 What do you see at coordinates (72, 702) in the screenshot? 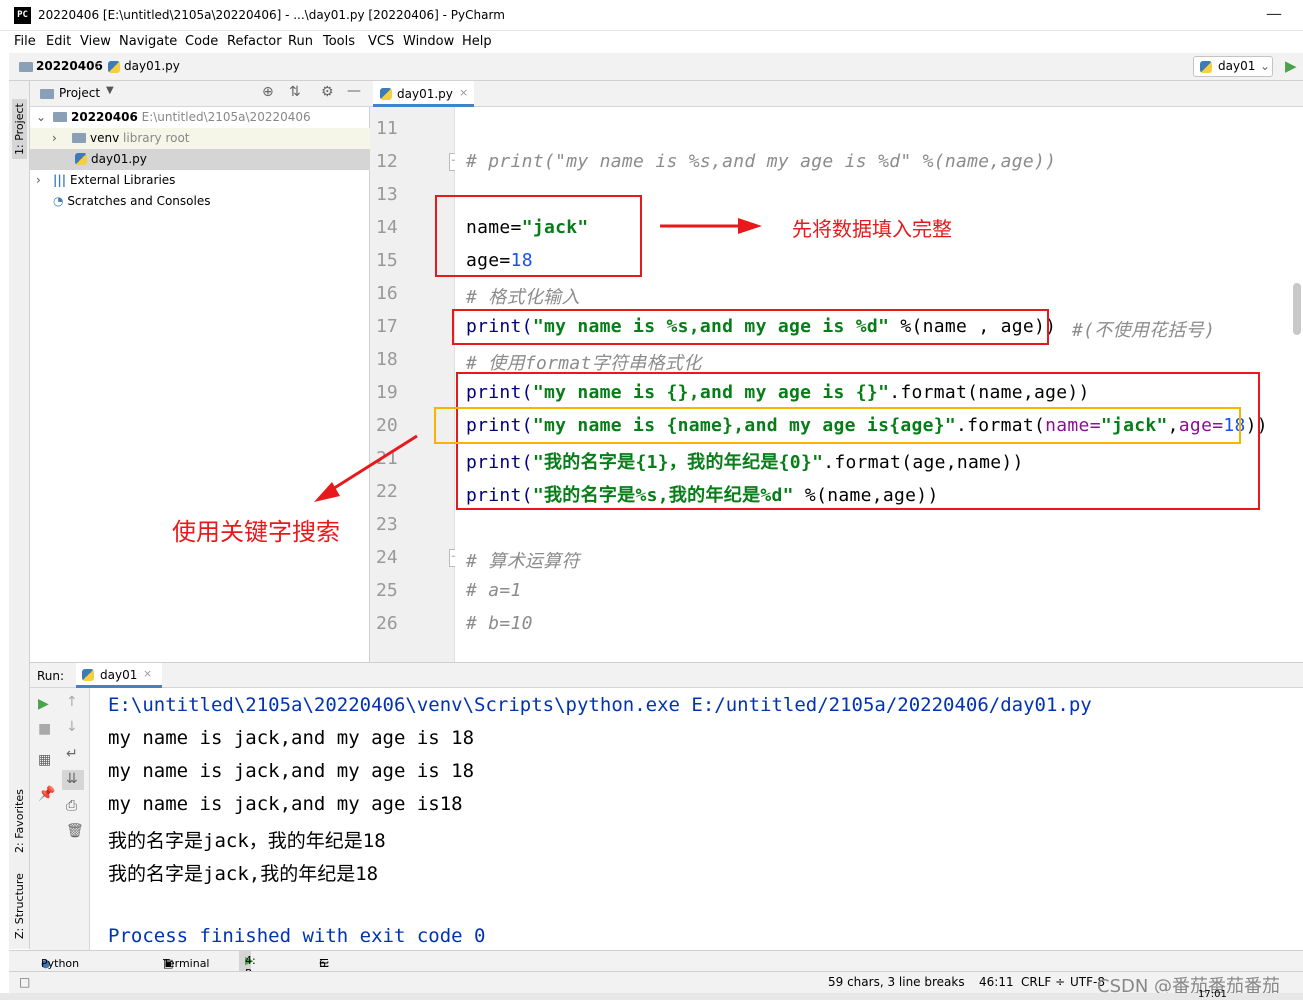
I see `up-arrow-icon: ↑` at bounding box center [72, 702].